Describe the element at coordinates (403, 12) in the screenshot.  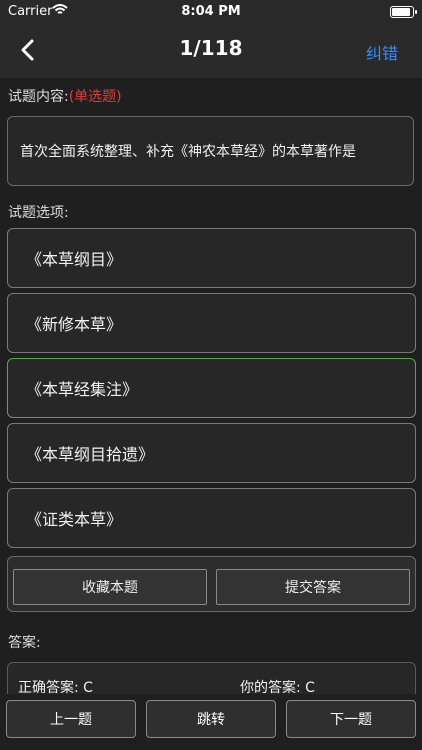
I see `battery-icon` at that location.